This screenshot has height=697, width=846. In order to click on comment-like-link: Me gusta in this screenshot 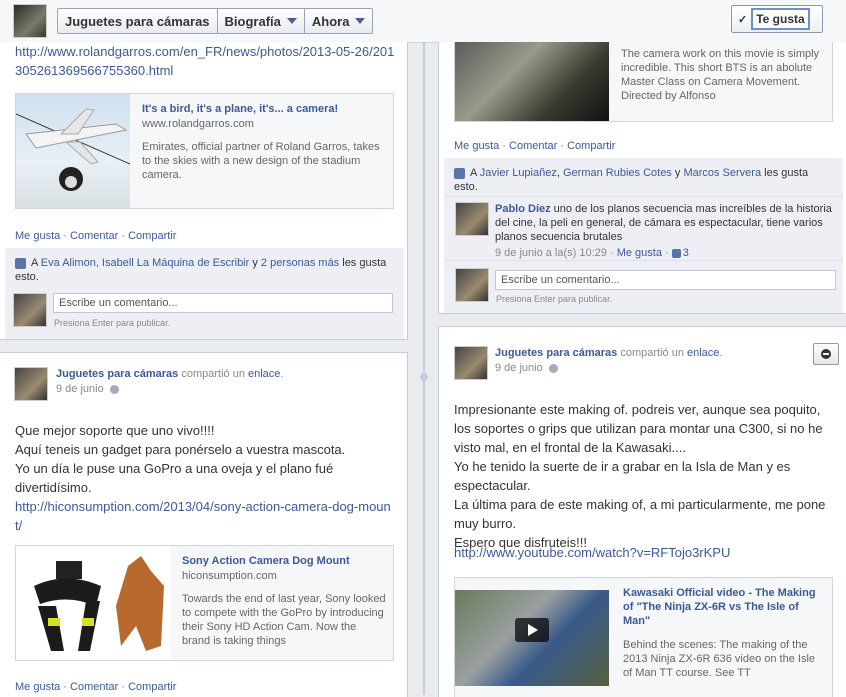, I will do `click(639, 253)`.